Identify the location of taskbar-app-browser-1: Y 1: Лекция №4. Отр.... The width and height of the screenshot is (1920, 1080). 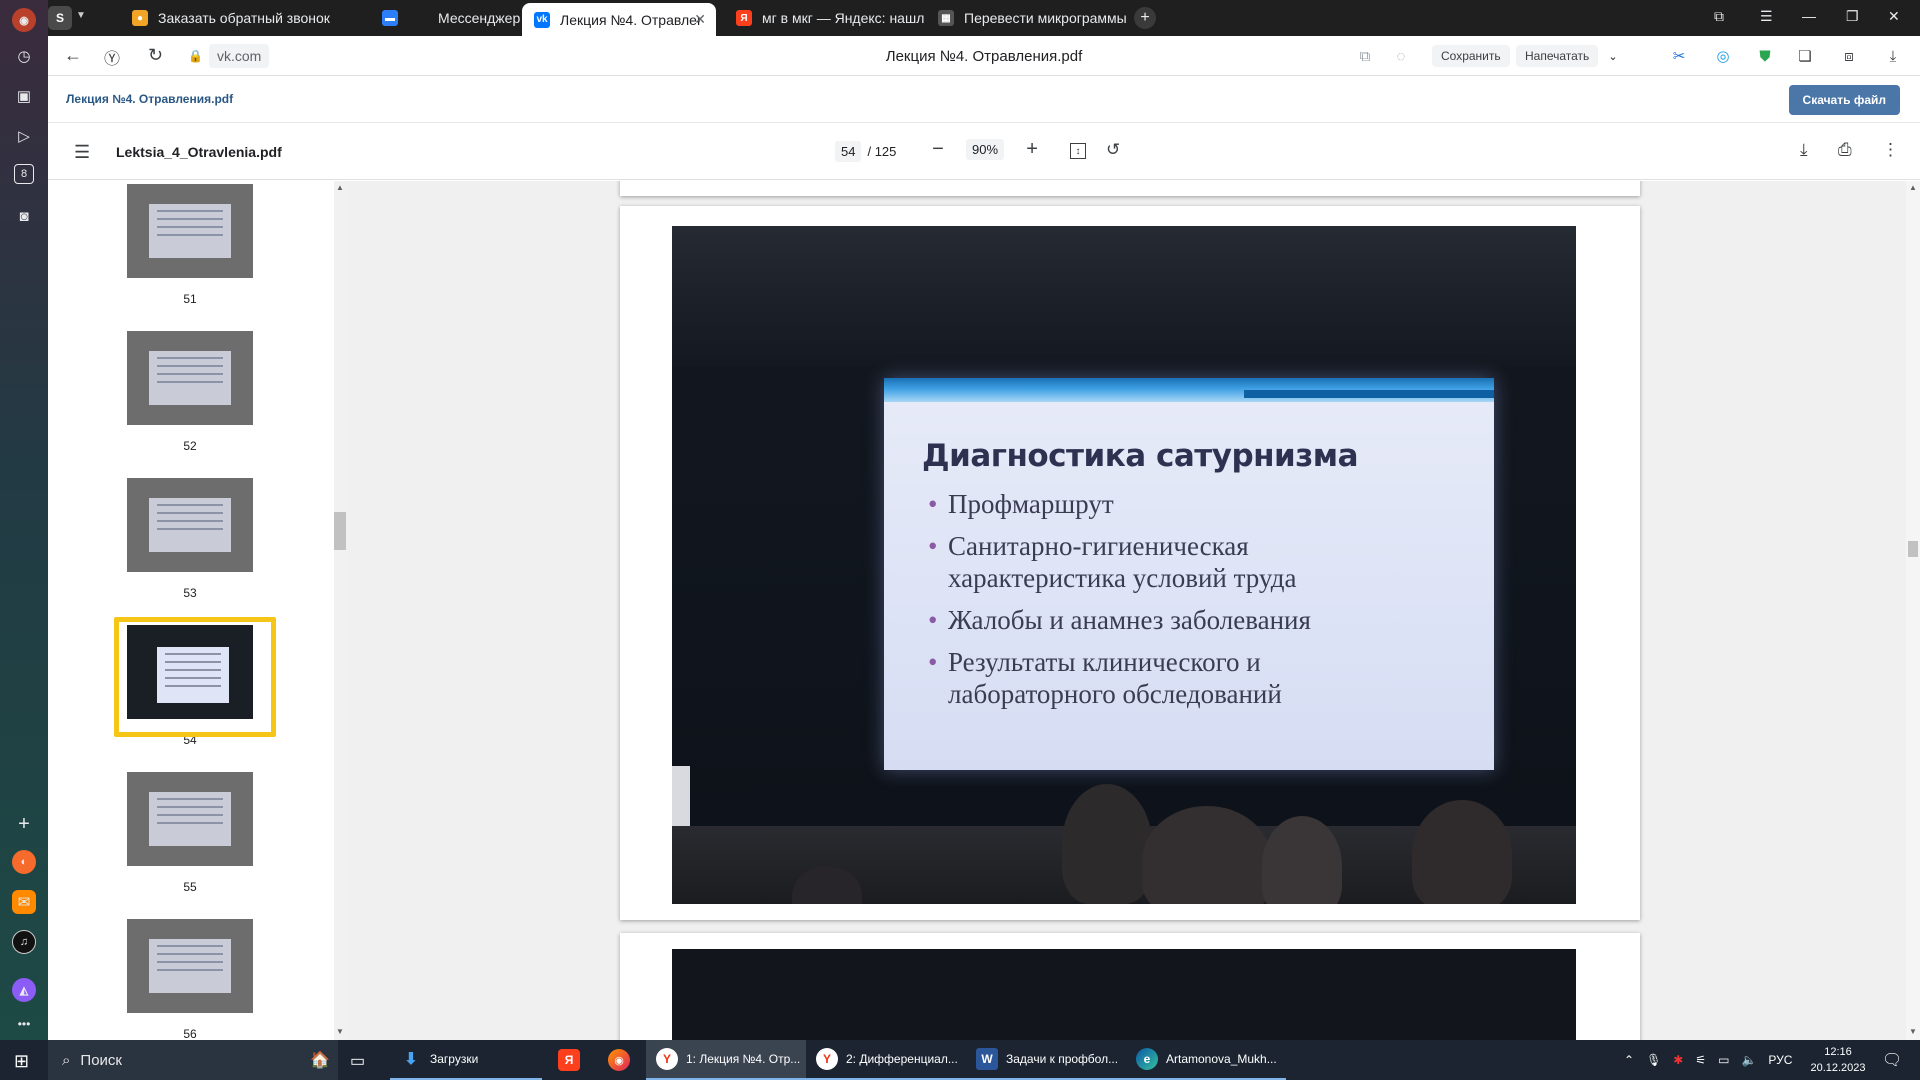
(726, 1060).